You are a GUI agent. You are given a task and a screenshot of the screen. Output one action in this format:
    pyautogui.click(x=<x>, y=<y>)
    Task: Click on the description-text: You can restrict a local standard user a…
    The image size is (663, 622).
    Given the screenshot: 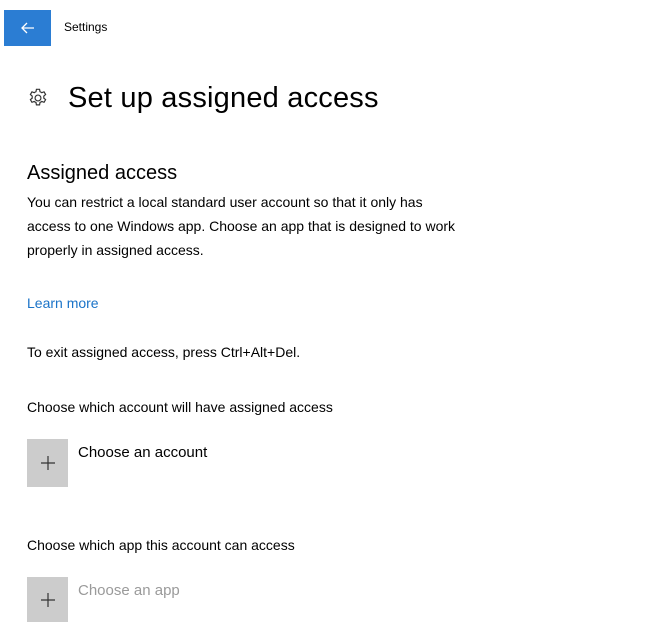 What is the action you would take?
    pyautogui.click(x=241, y=226)
    